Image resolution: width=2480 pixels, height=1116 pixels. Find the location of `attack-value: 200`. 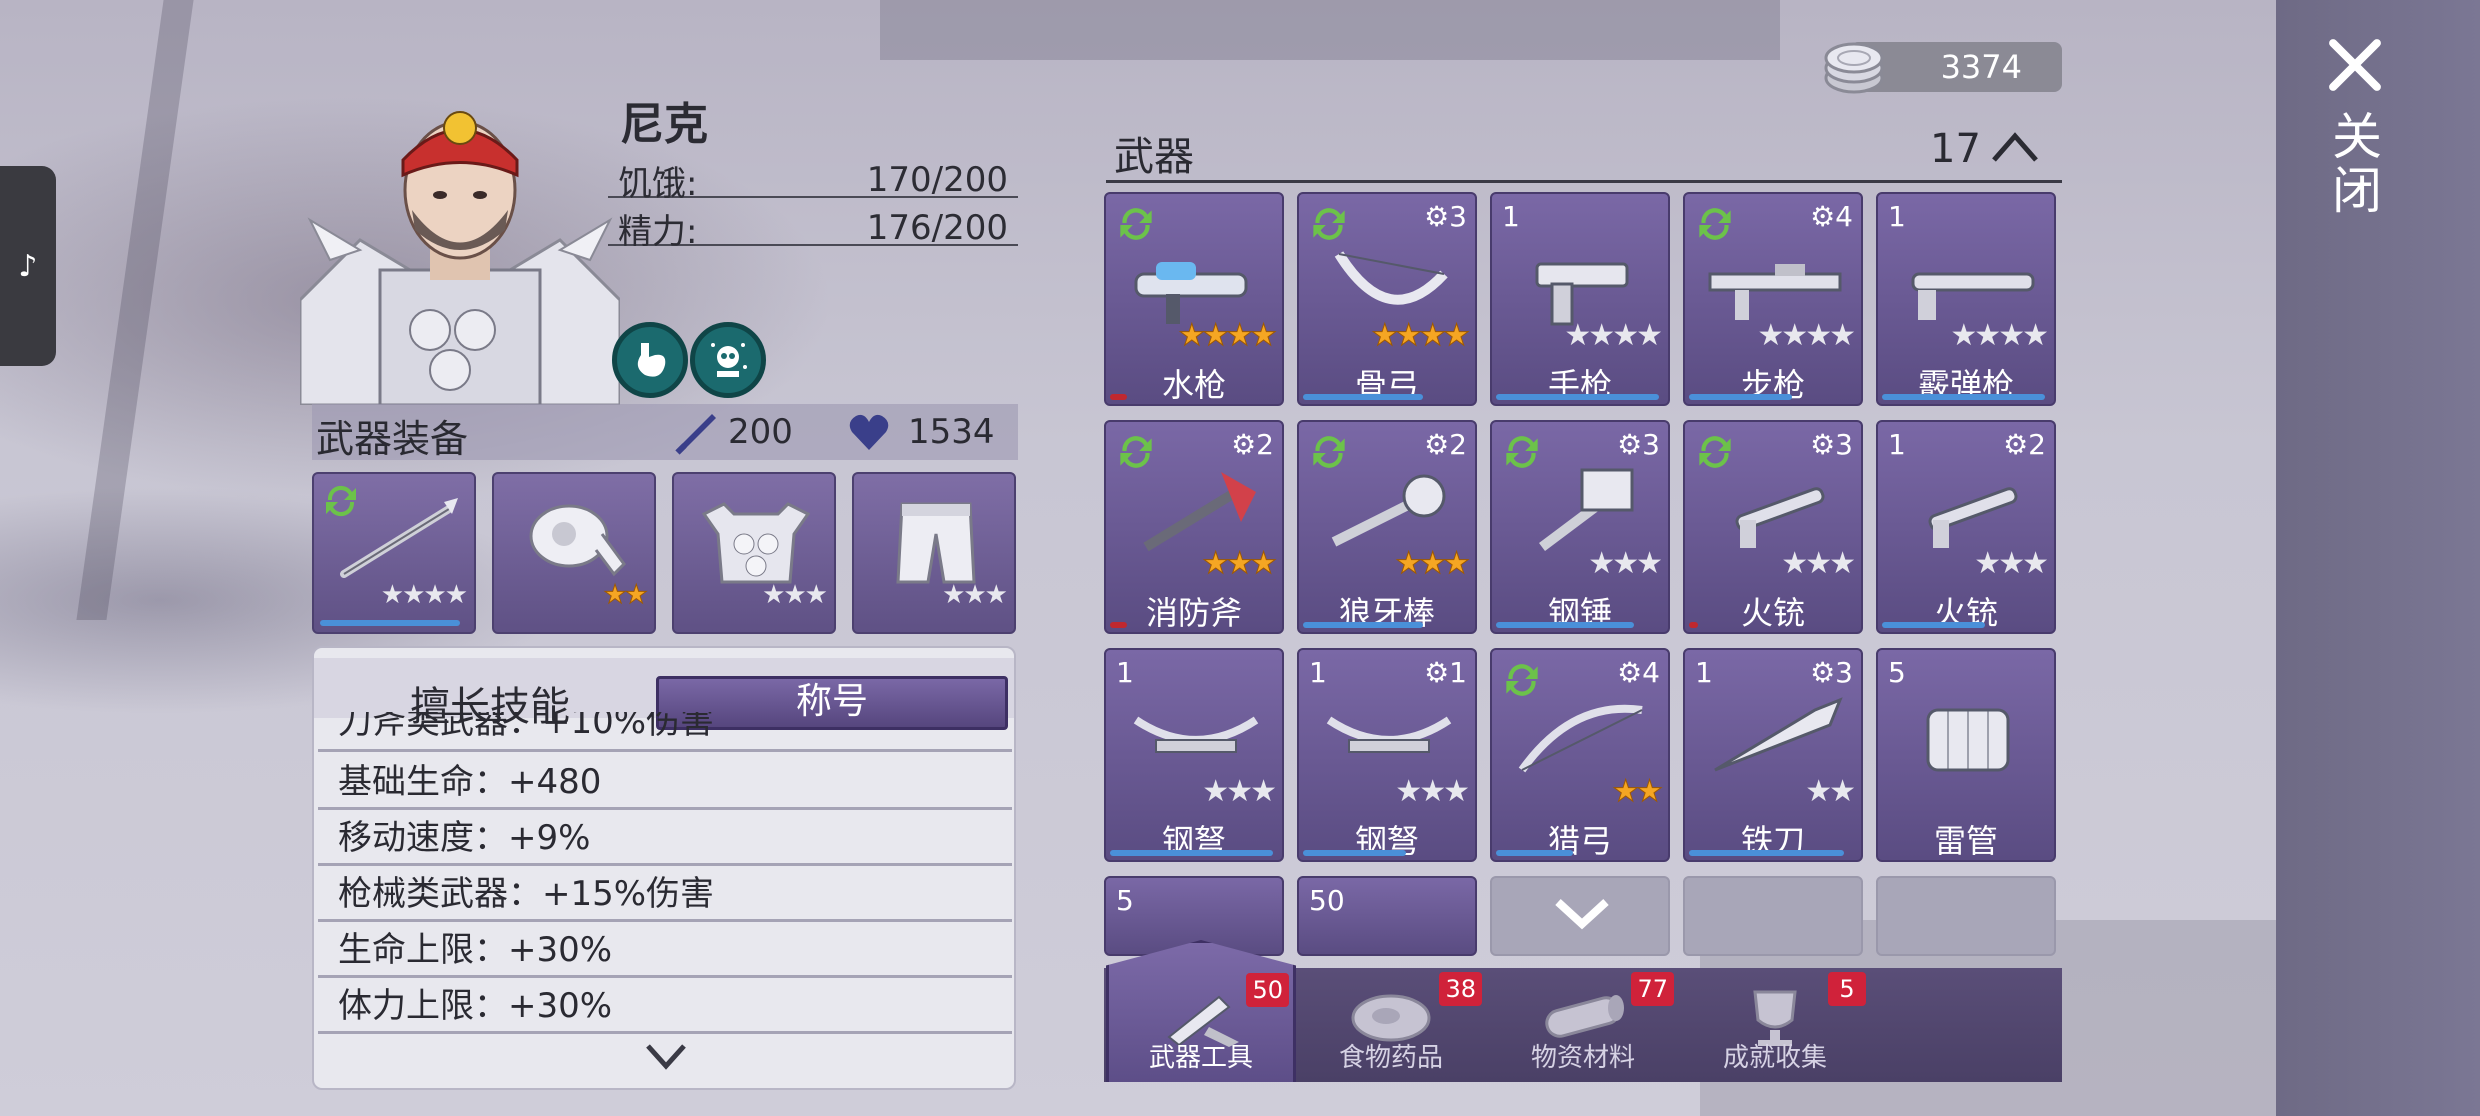

attack-value: 200 is located at coordinates (760, 432).